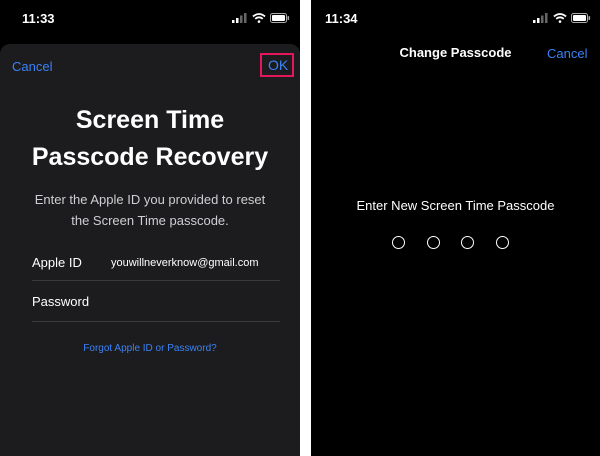 The height and width of the screenshot is (456, 600). I want to click on status-bar: 11:33, so click(150, 19).